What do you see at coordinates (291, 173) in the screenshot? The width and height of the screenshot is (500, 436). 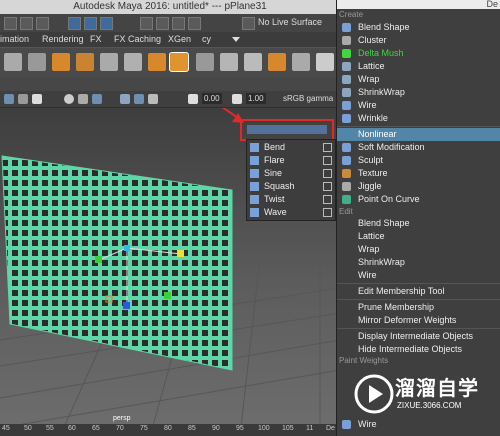 I see `submenu-item-sine: Sine` at bounding box center [291, 173].